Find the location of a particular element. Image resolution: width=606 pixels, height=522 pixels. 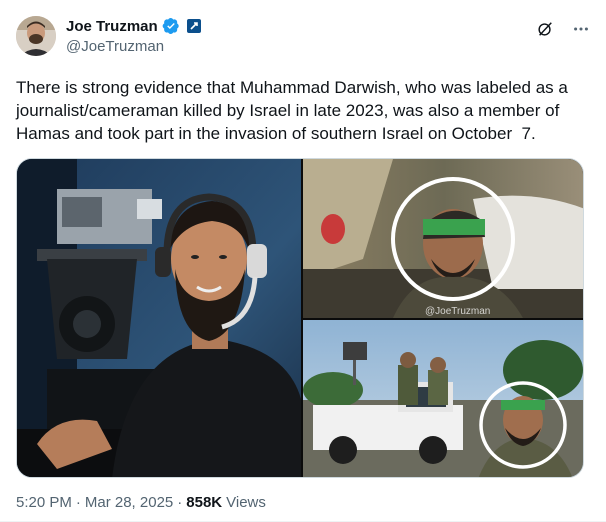

grok-icon is located at coordinates (545, 29).